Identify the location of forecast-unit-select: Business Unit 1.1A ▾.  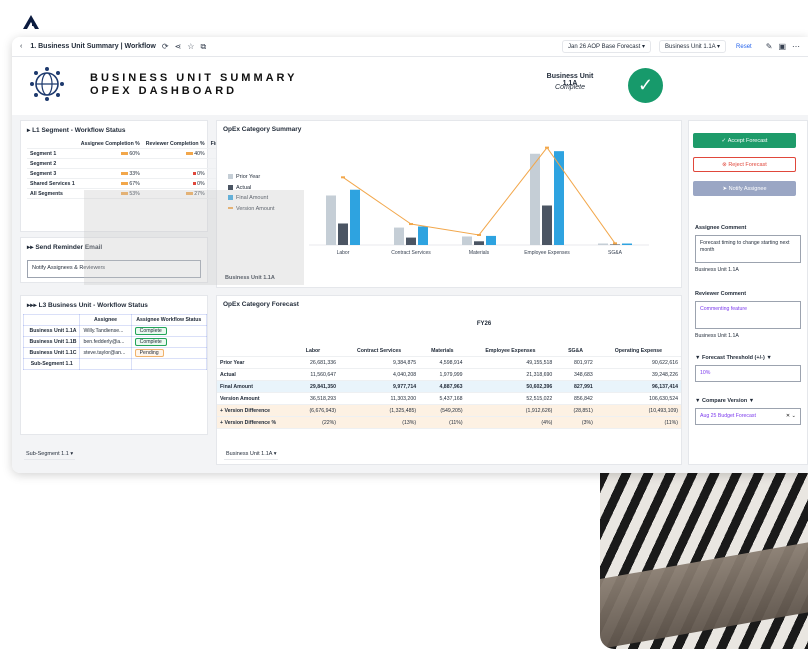
(251, 454).